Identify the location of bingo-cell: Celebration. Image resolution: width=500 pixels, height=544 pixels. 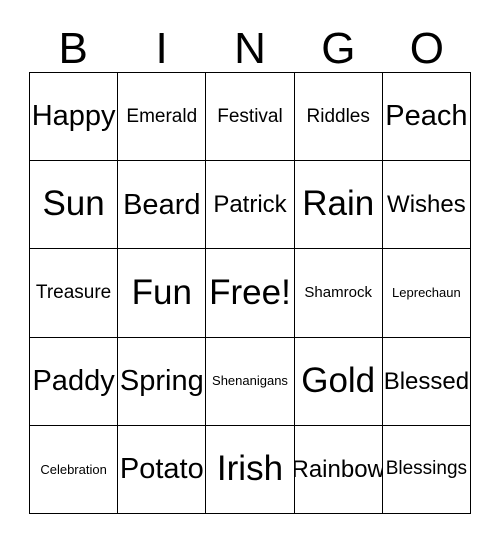
(74, 469).